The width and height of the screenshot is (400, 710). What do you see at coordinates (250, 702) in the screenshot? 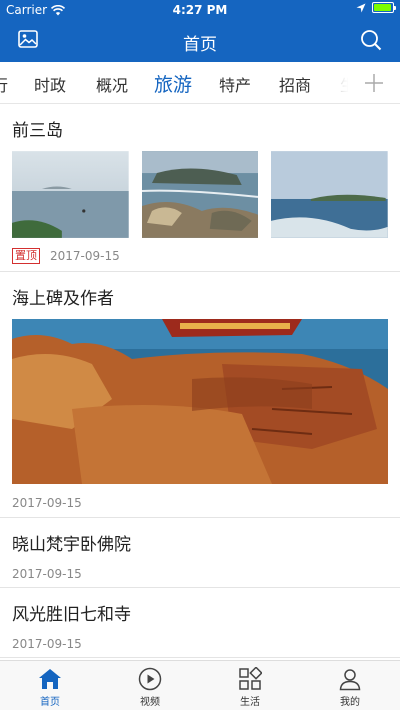
I see `tabbar-life-label: 生活` at bounding box center [250, 702].